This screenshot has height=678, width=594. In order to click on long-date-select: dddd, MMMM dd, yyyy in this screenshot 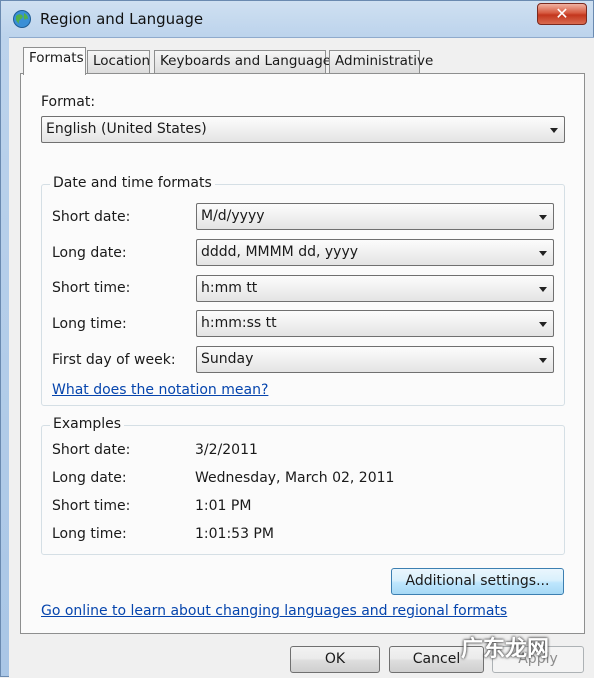, I will do `click(375, 252)`.